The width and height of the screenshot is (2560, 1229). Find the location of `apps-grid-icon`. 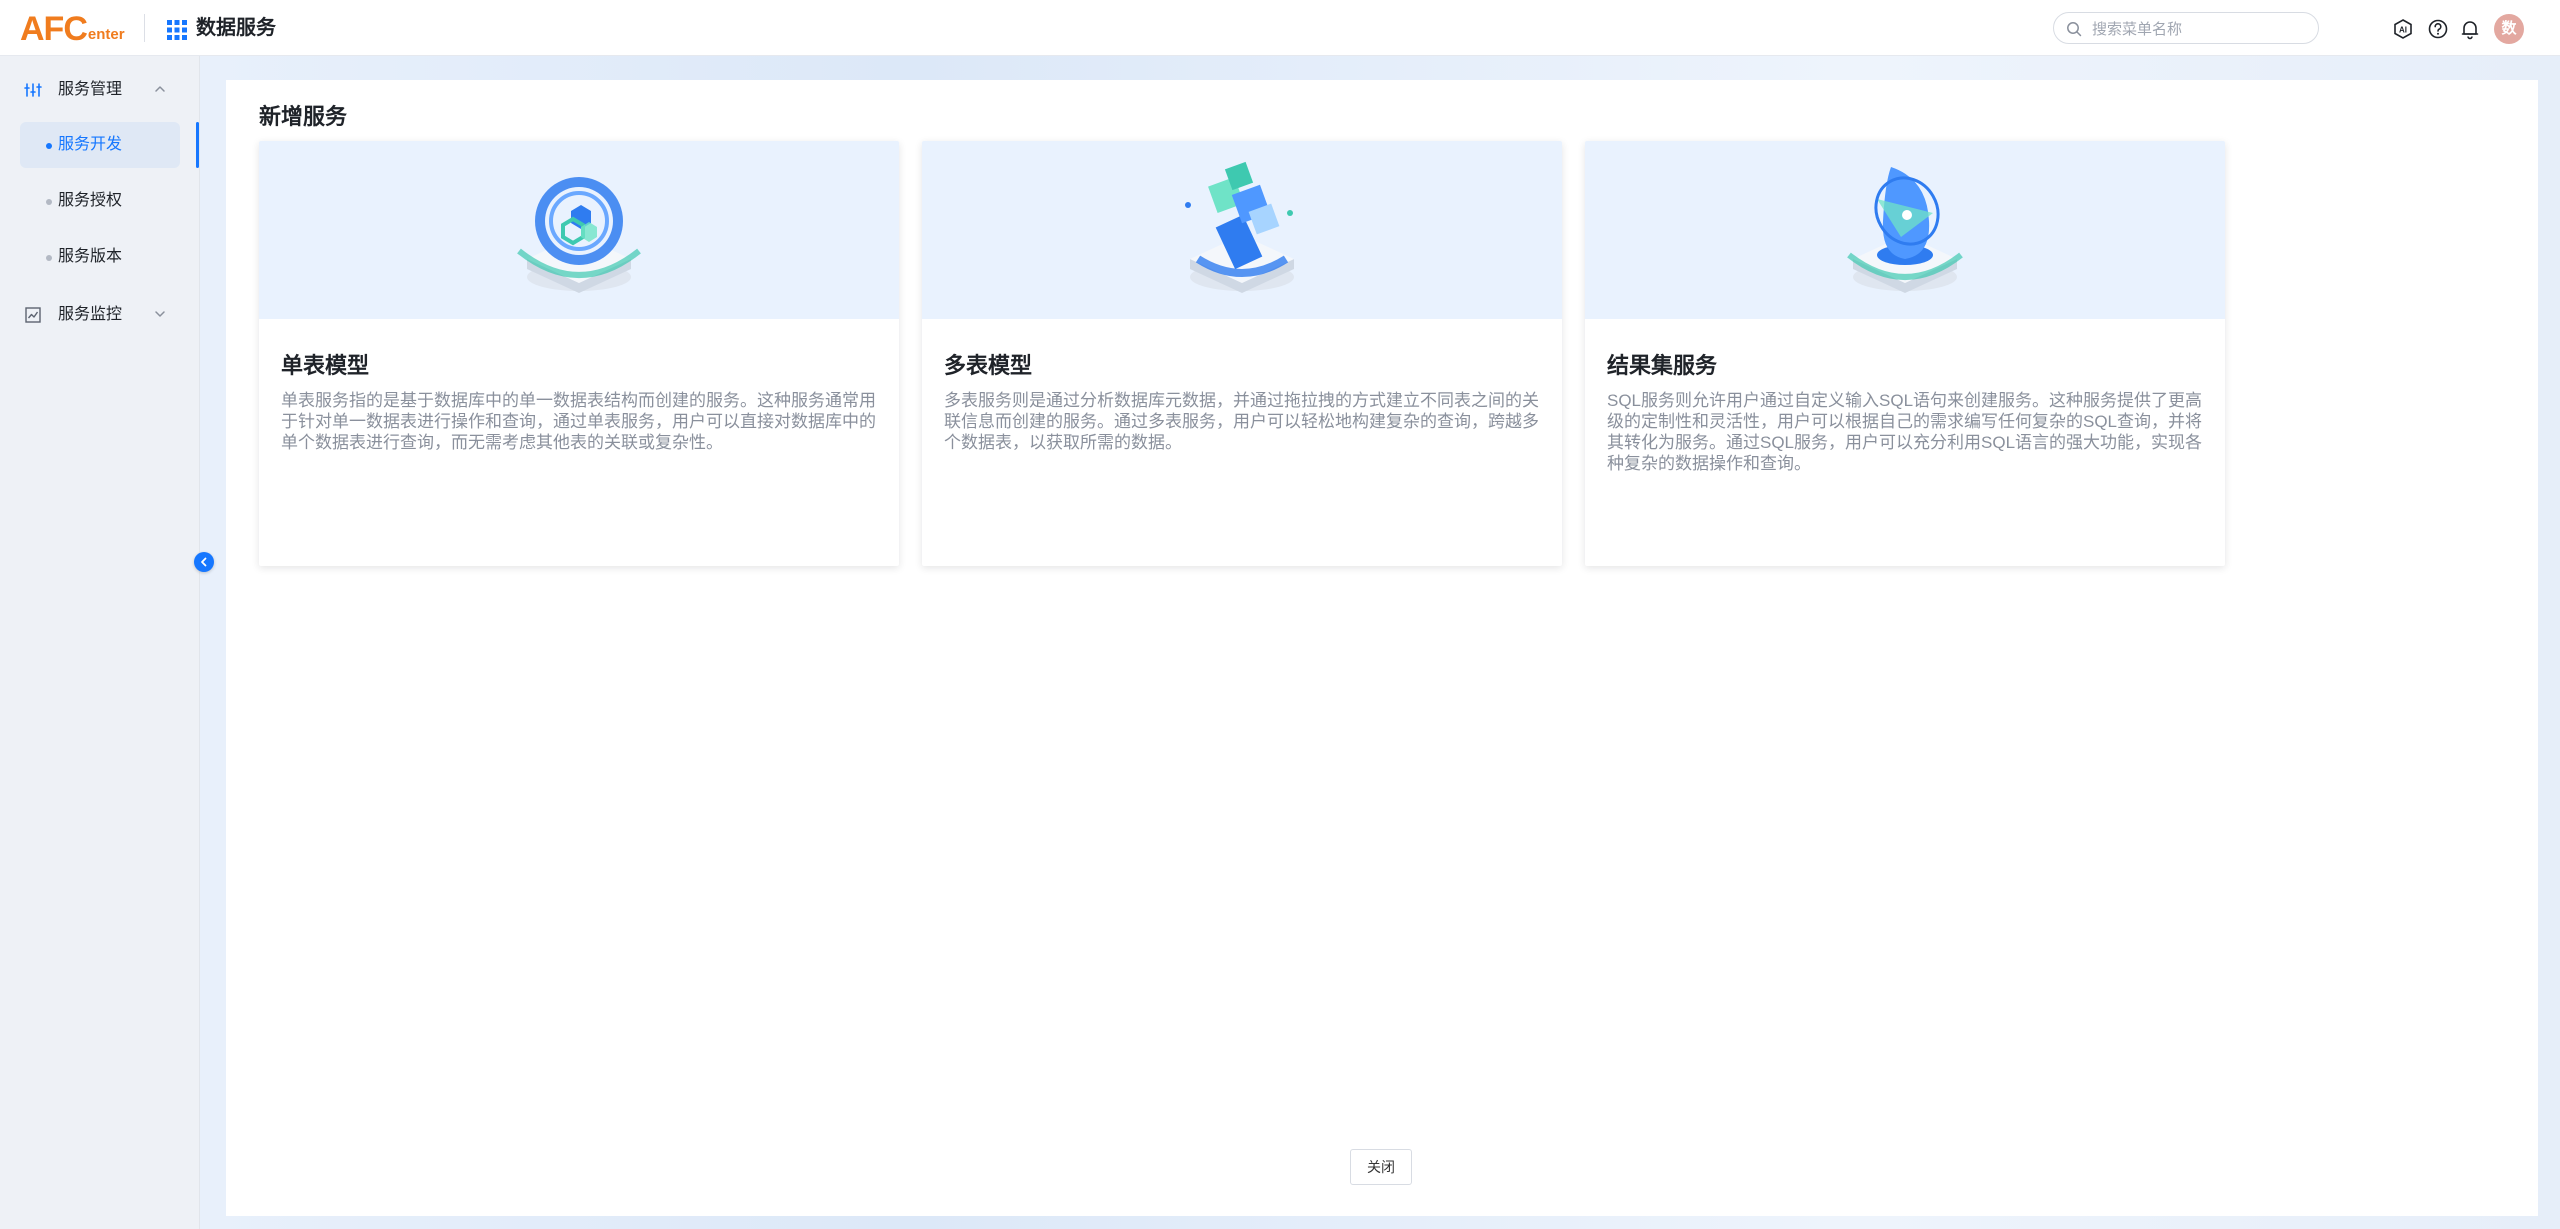

apps-grid-icon is located at coordinates (177, 30).